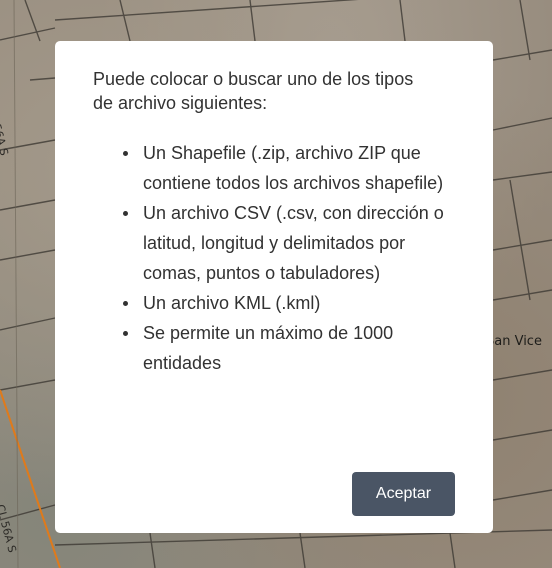  I want to click on street-label: San Vice, so click(514, 341).